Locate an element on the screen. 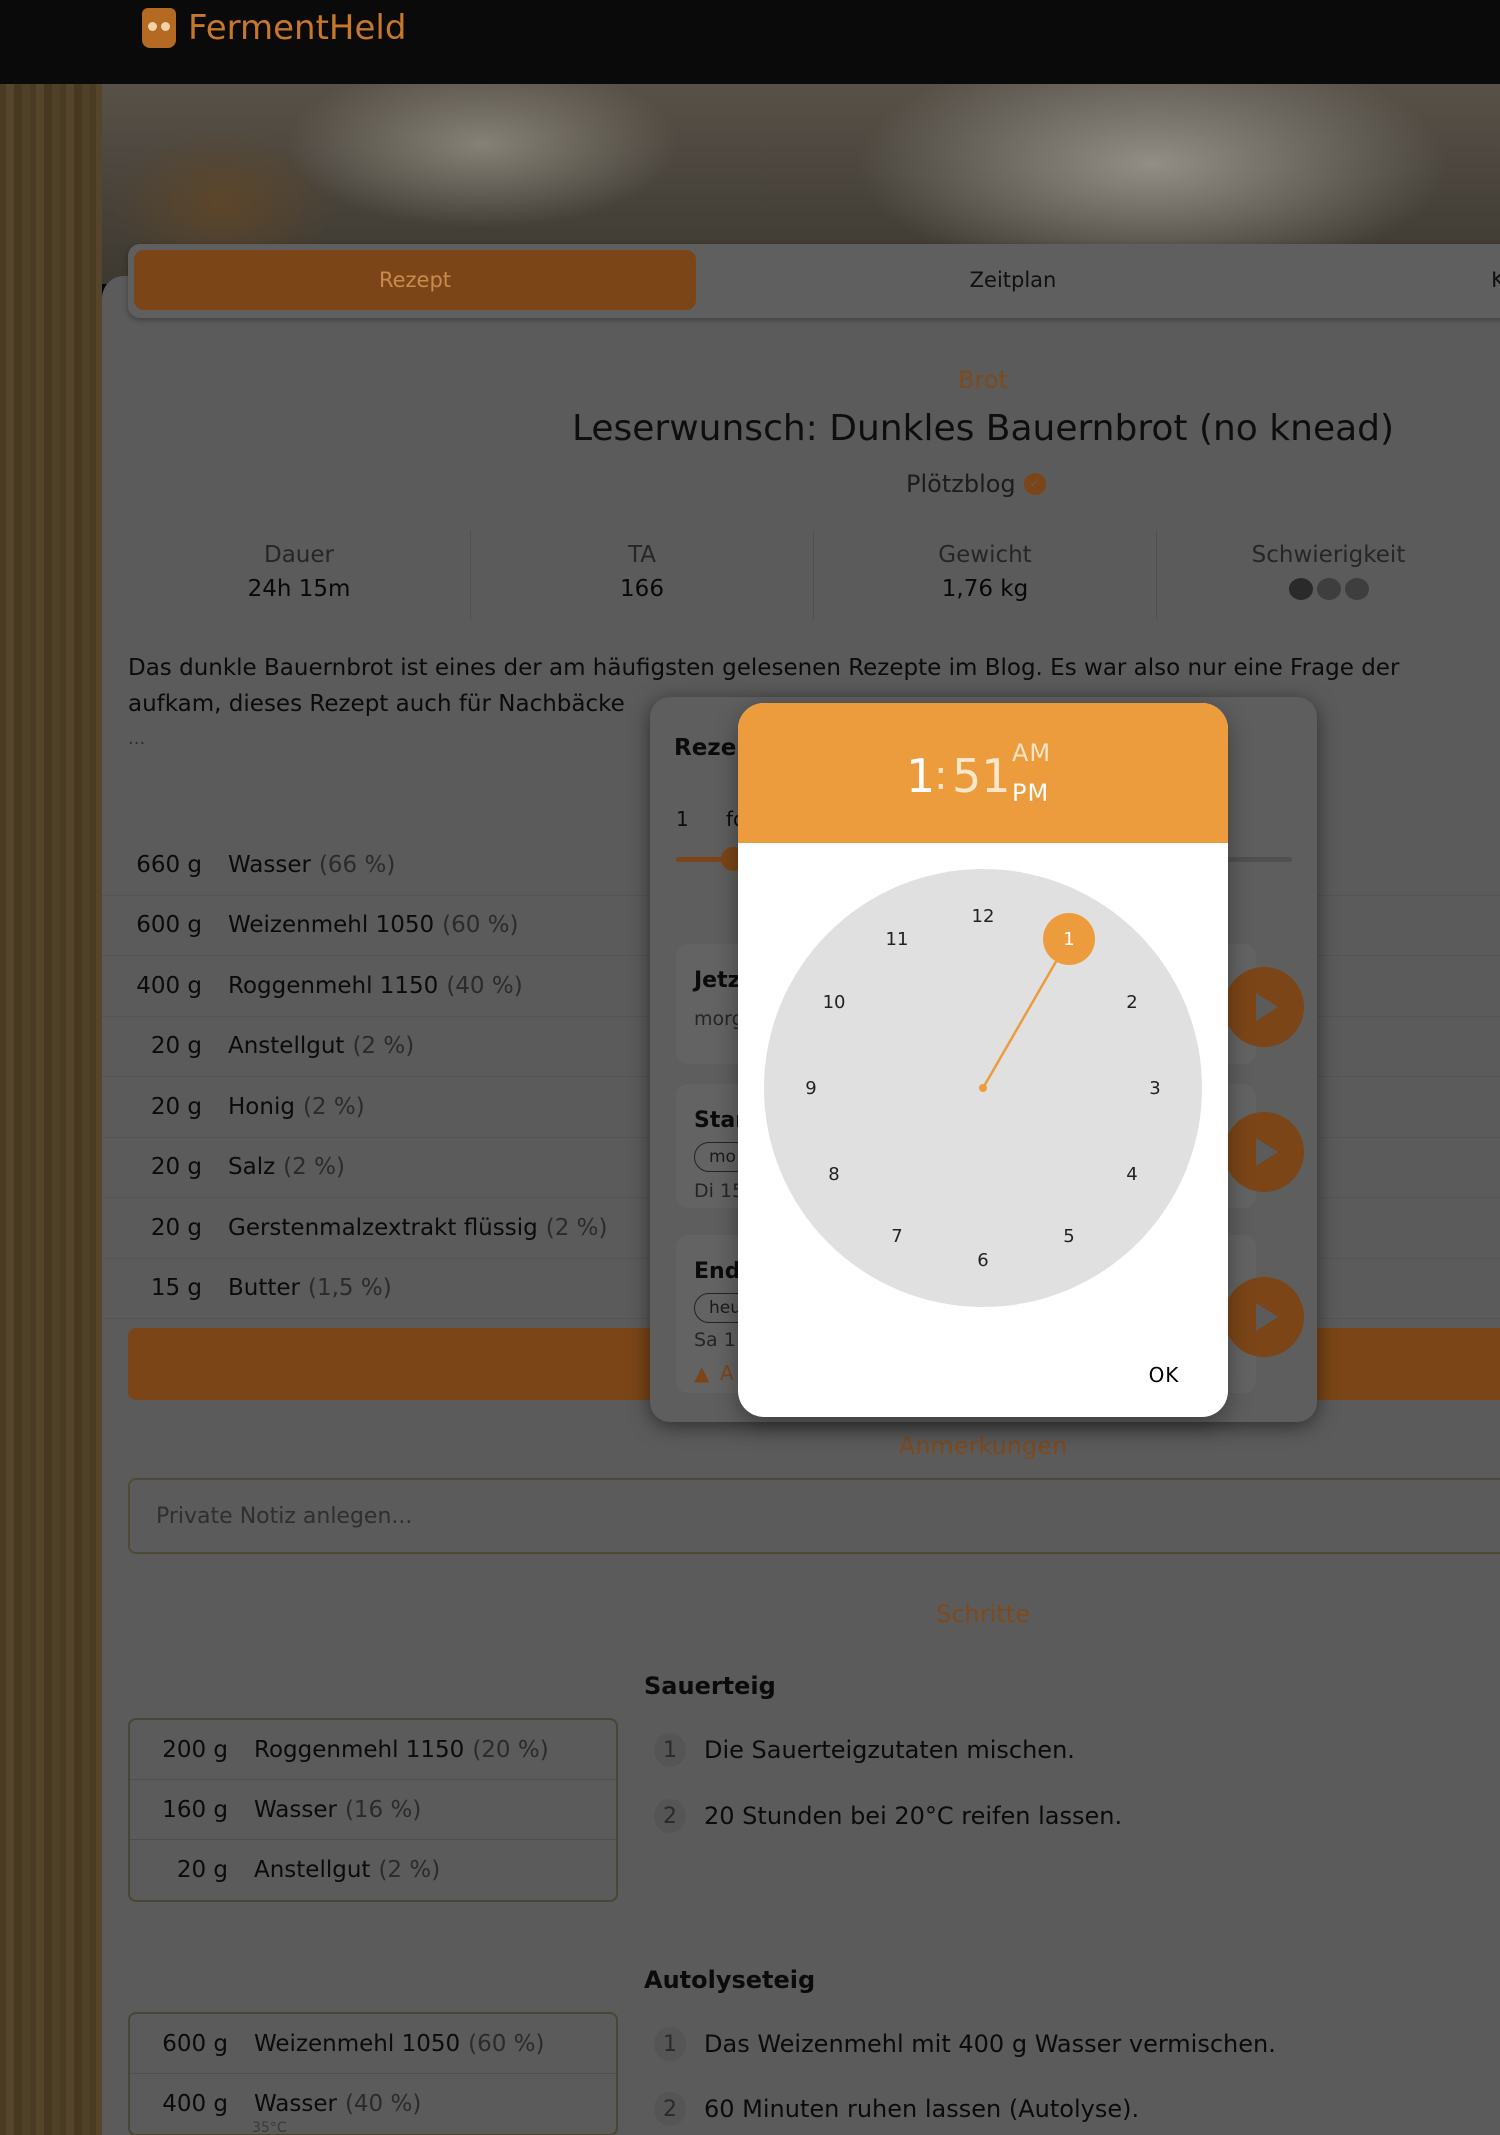 This screenshot has width=1500, height=2135. verified-badge-icon: ✓ is located at coordinates (1034, 484).